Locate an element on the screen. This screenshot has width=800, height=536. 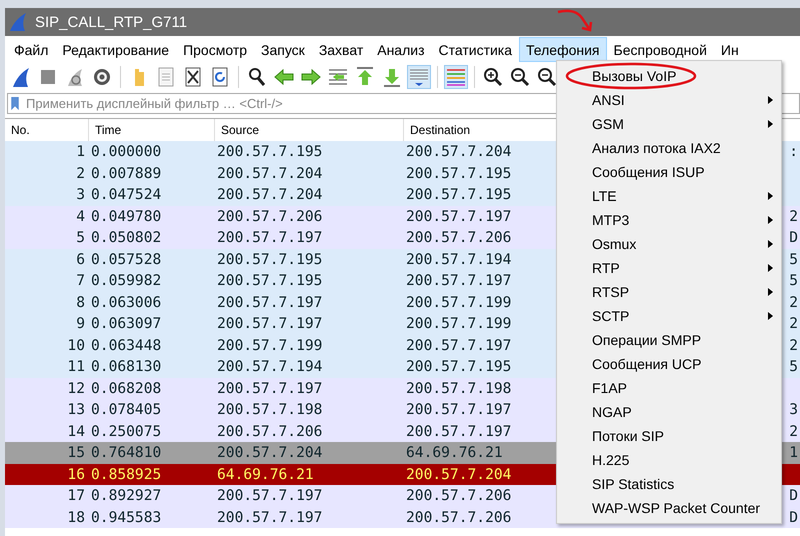
menu-item-label: MTP3 is located at coordinates (611, 220).